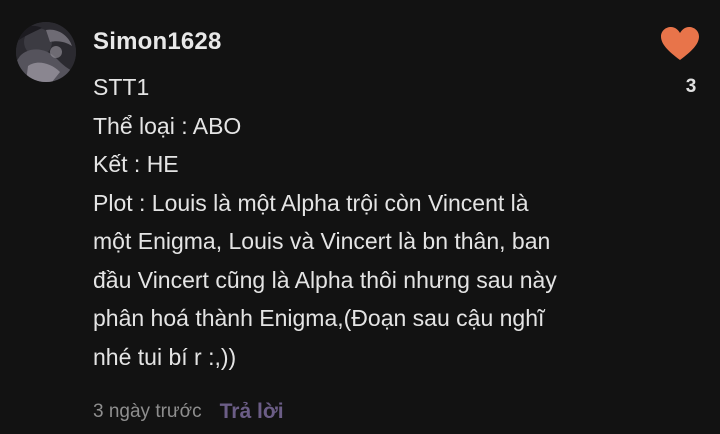 The width and height of the screenshot is (720, 434). Describe the element at coordinates (136, 164) in the screenshot. I see `comment-line: Kết : HE` at that location.